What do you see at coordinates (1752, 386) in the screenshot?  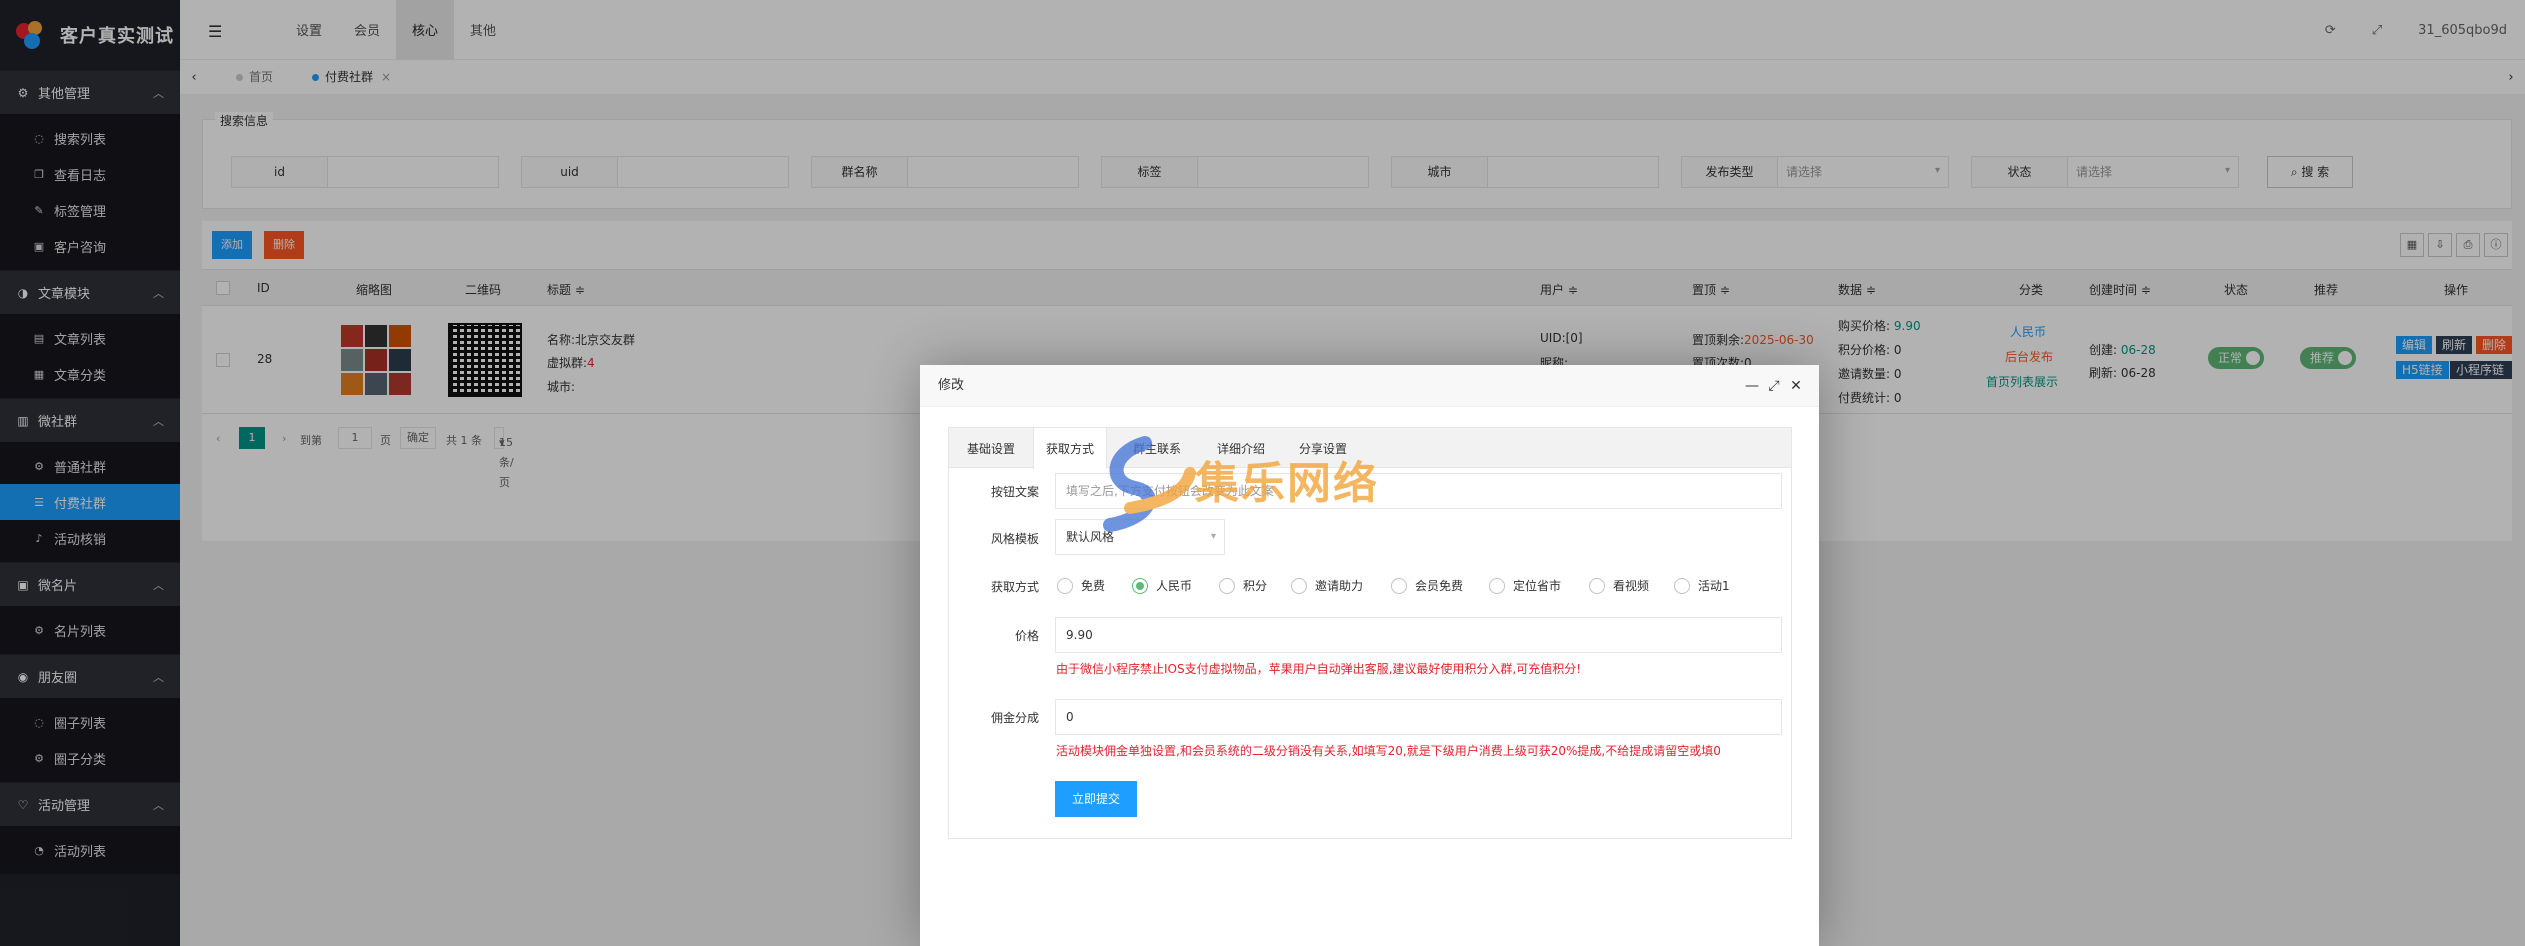 I see `minimize-icon: —` at bounding box center [1752, 386].